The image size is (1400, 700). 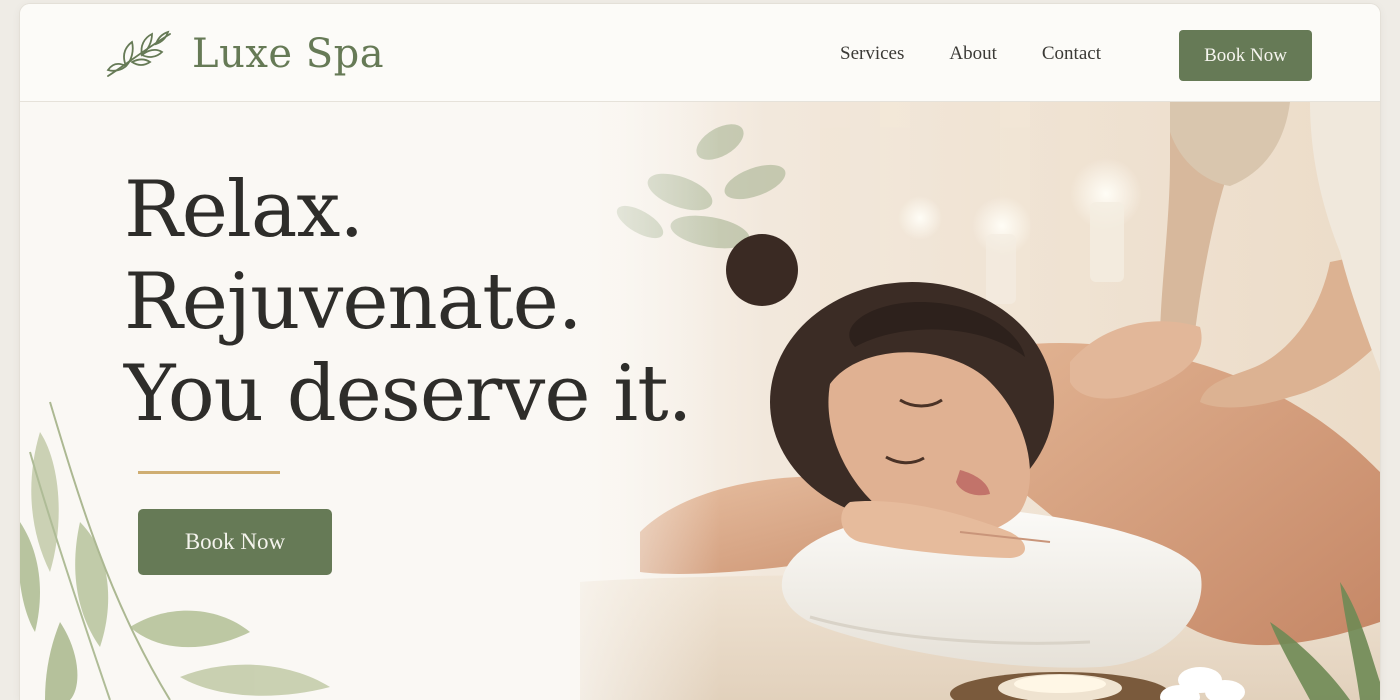 I want to click on nav-link-contact: Contact, so click(x=1071, y=54).